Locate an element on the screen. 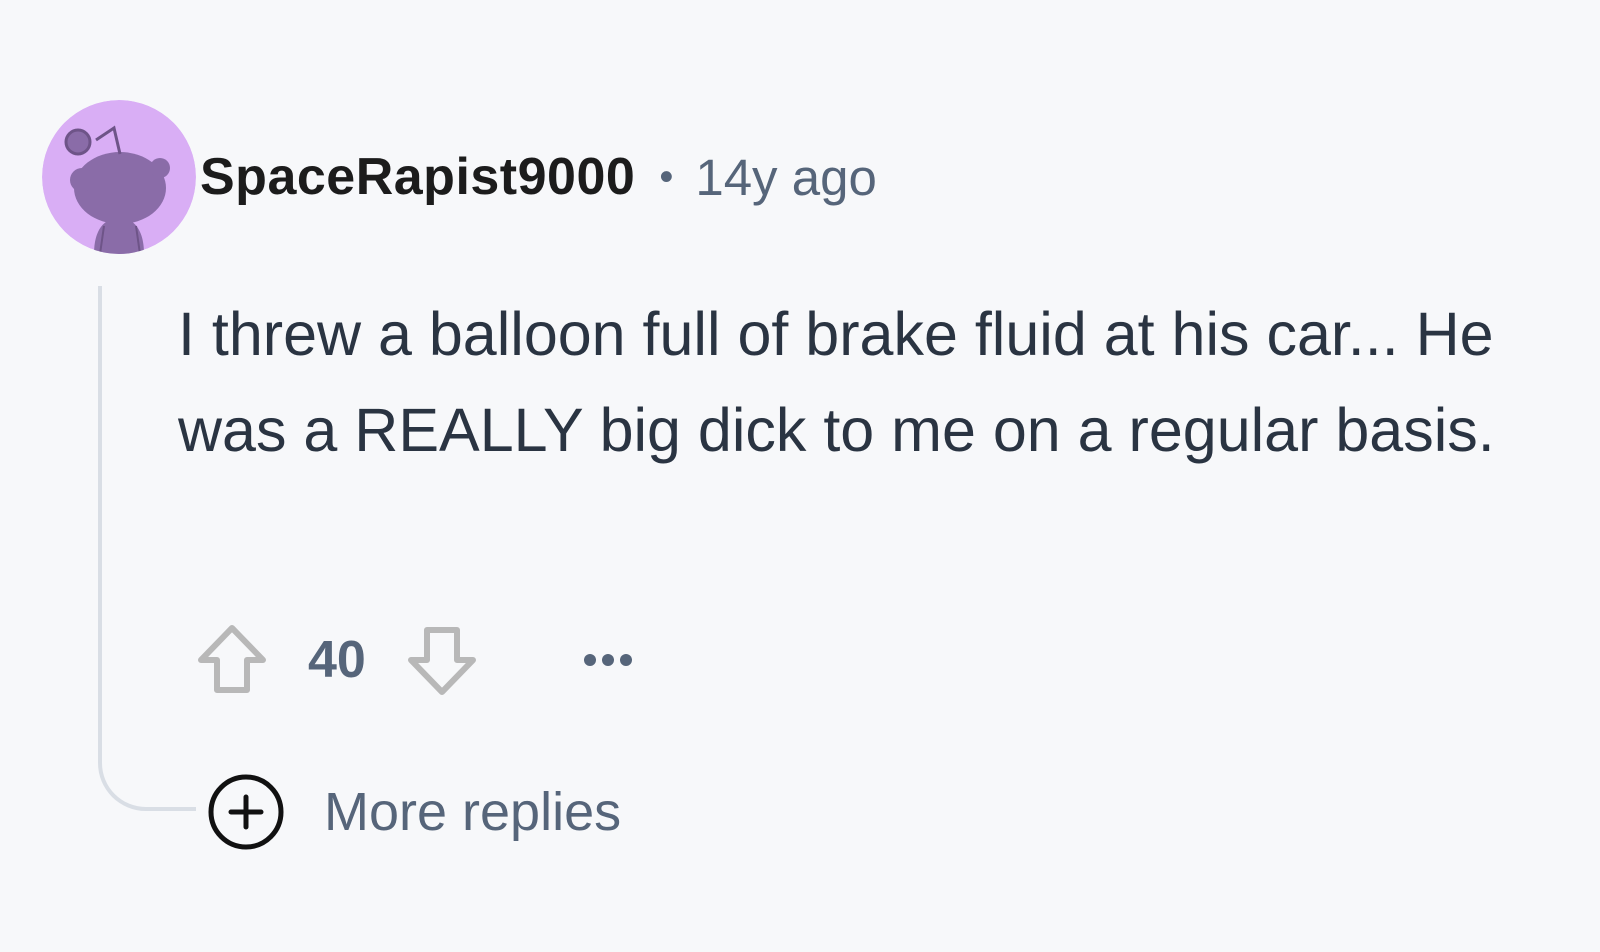 The width and height of the screenshot is (1600, 952). plus-circle-icon is located at coordinates (246, 812).